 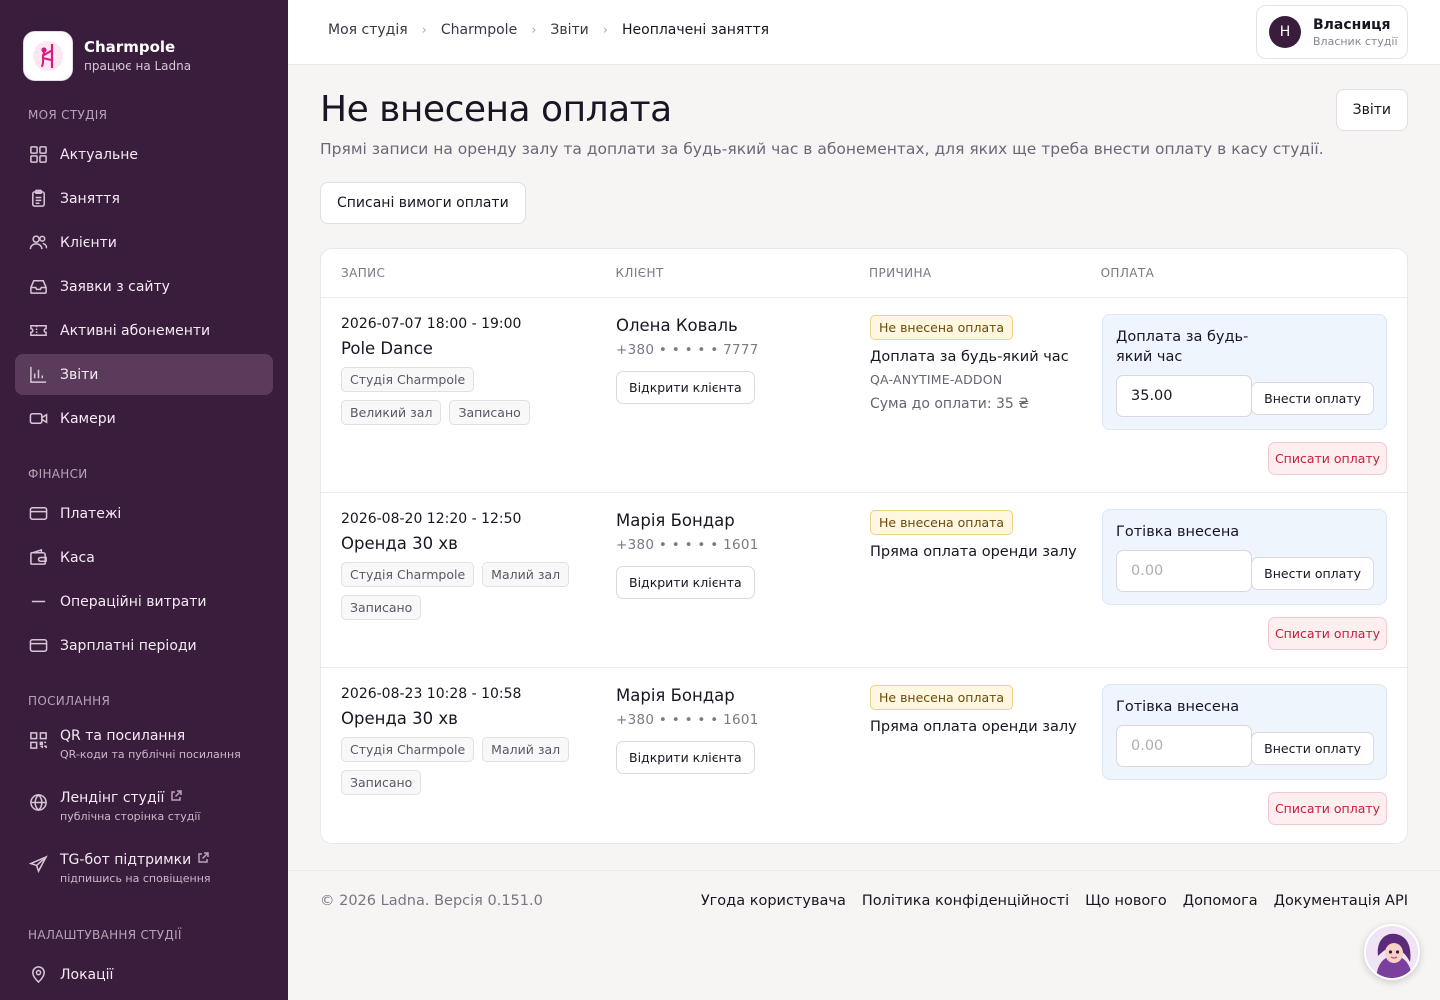 I want to click on sidebar-item-current: Актуальне, so click(x=144, y=154).